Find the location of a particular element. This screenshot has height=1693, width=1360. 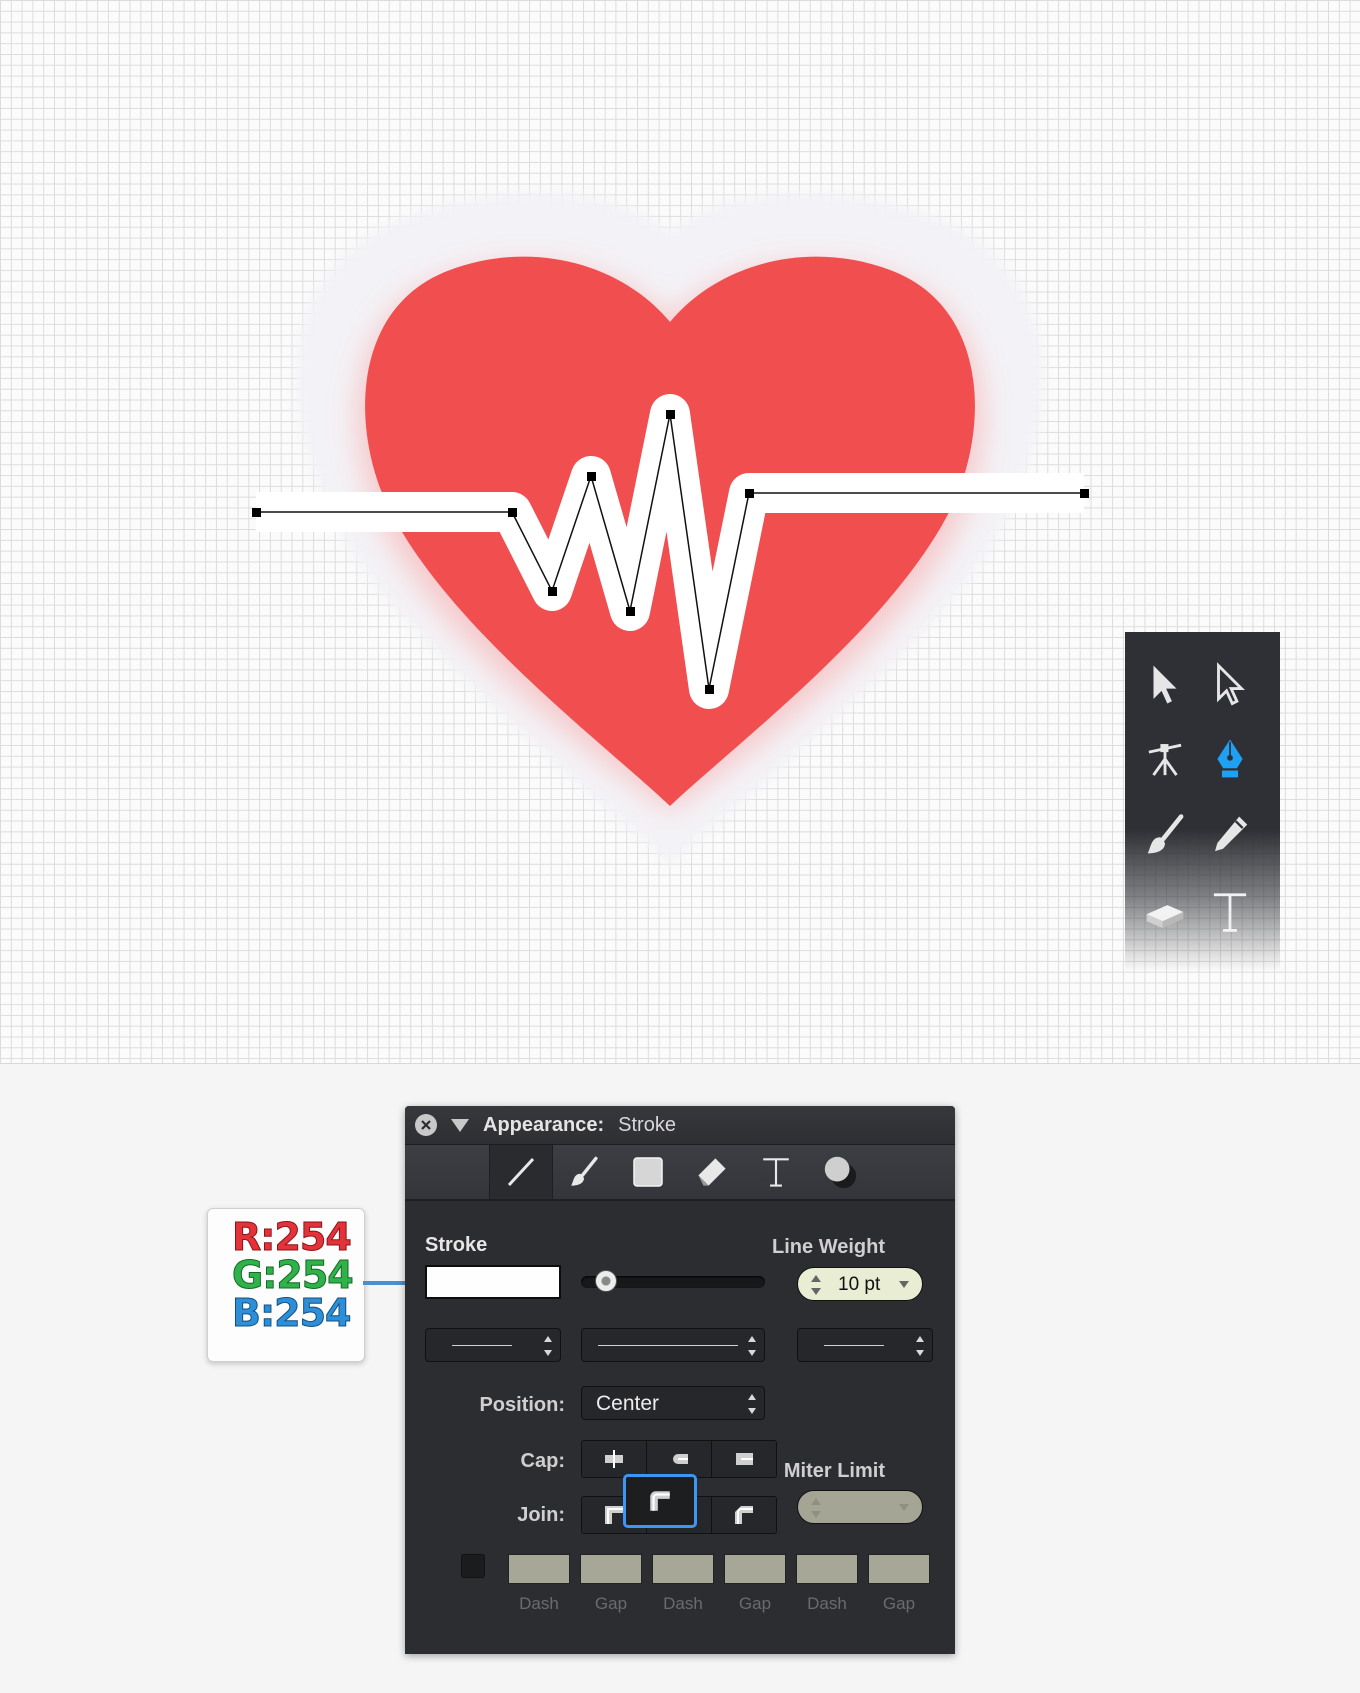

round-join-button is located at coordinates (660, 1501).